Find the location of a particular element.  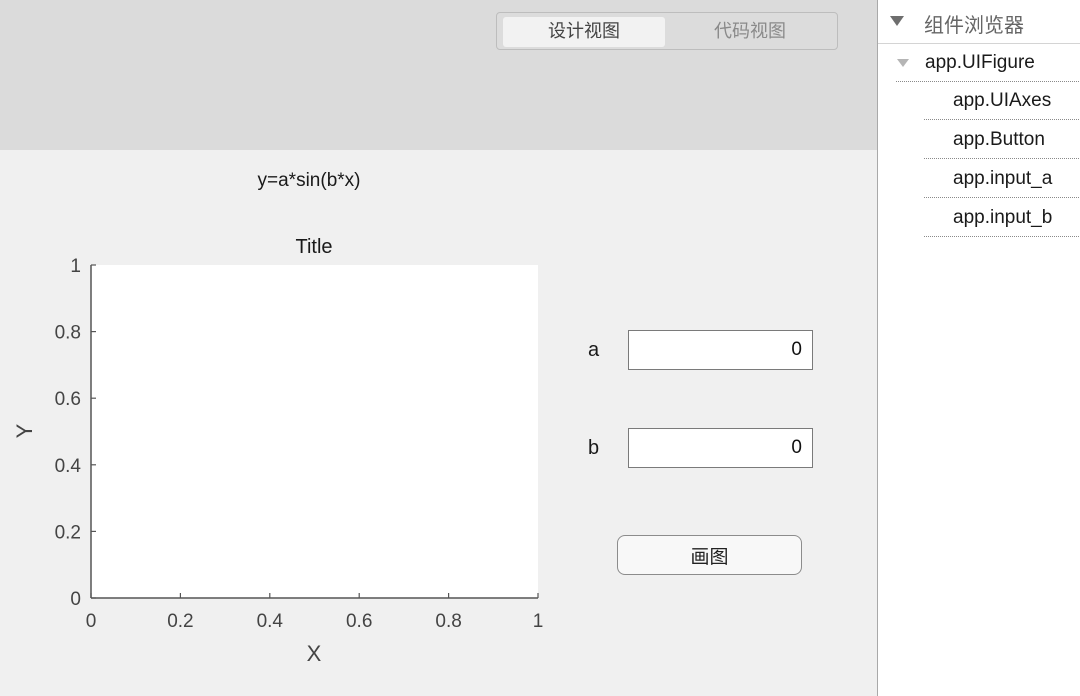

component-browser-header: 组件浏览器 is located at coordinates (979, 22).